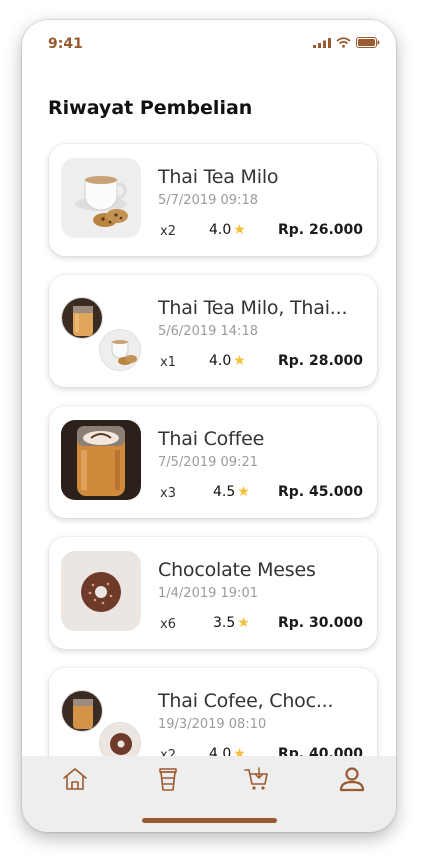 Image resolution: width=425 pixels, height=862 pixels. I want to click on order-price: Rp. 26.000, so click(320, 230).